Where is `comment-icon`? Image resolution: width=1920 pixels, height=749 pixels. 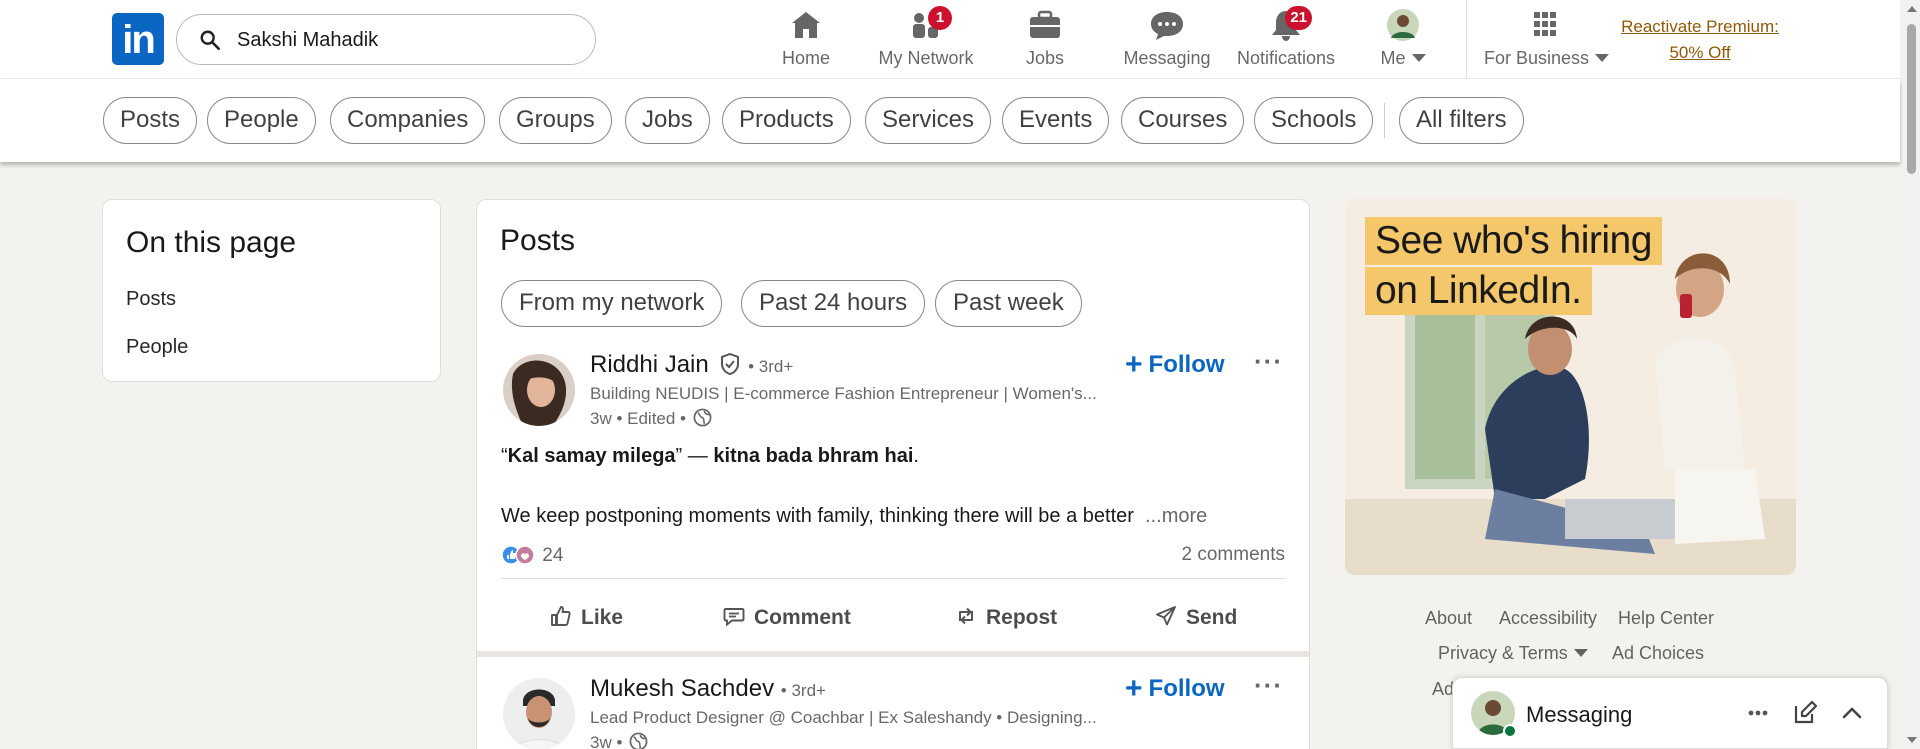 comment-icon is located at coordinates (734, 617).